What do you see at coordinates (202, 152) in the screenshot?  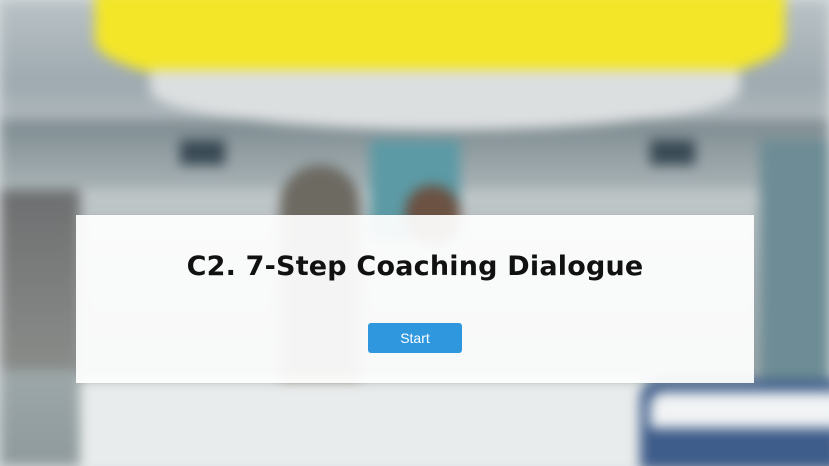 I see `info-screen` at bounding box center [202, 152].